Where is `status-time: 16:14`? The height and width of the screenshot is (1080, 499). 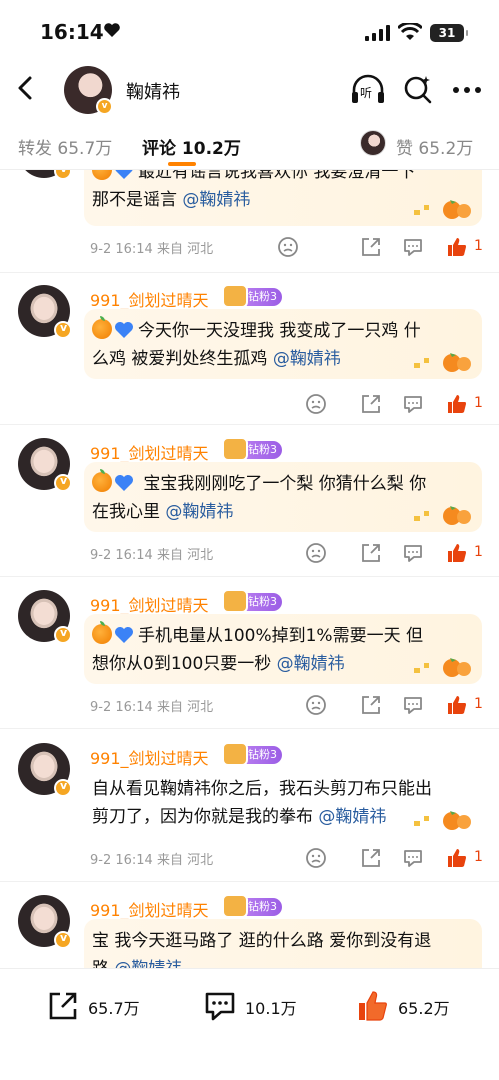
status-time: 16:14 is located at coordinates (72, 32).